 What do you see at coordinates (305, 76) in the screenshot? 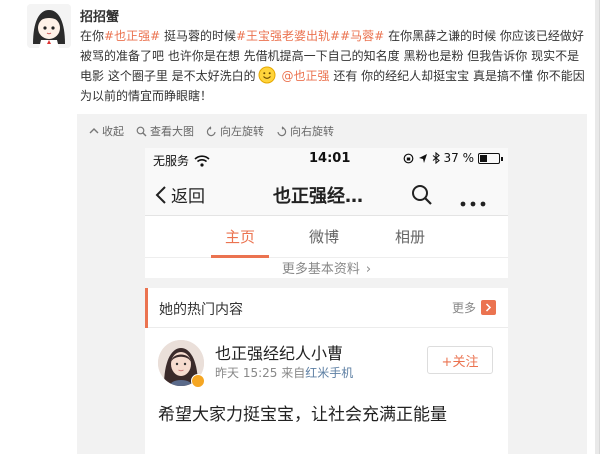
I see `mention-link: @也正强` at bounding box center [305, 76].